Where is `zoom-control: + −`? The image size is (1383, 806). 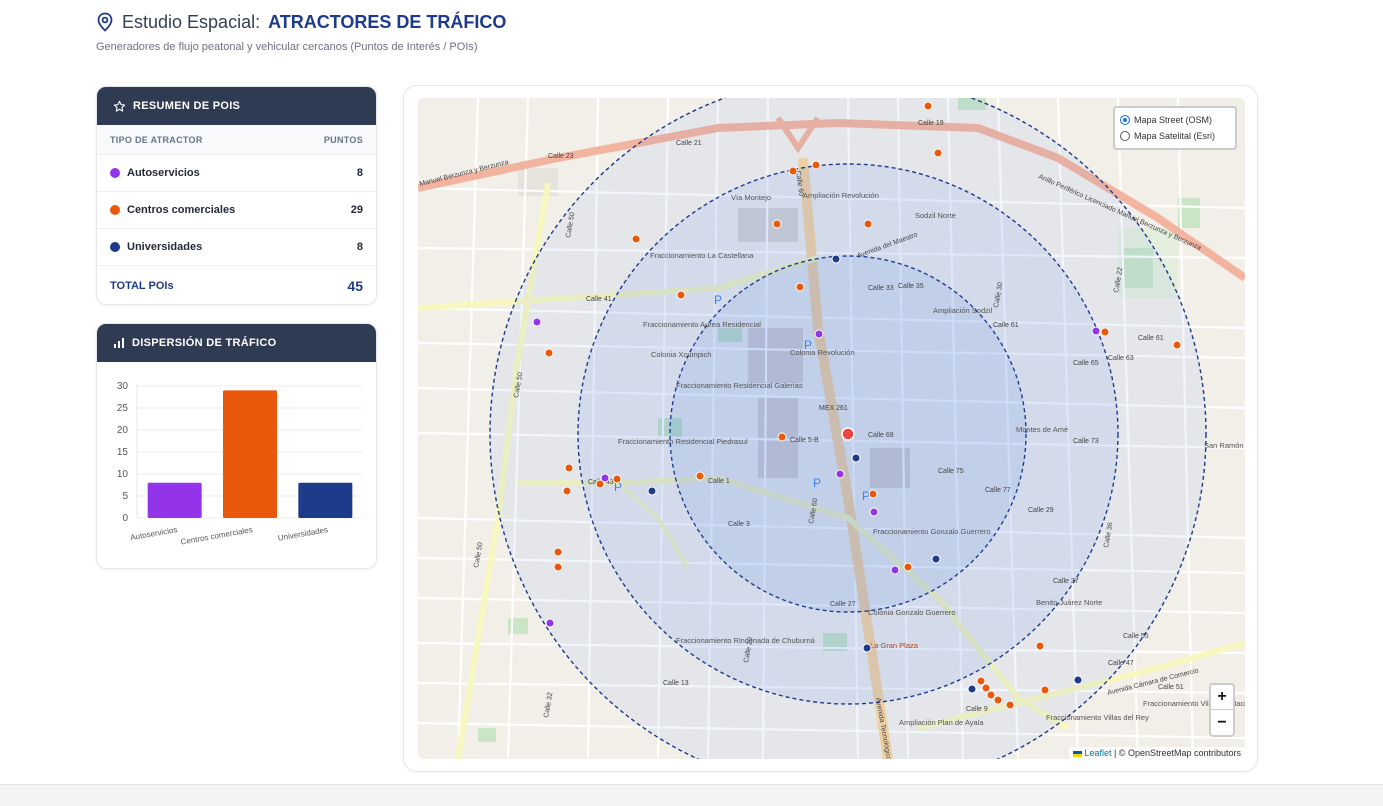
zoom-control: + − is located at coordinates (1222, 710).